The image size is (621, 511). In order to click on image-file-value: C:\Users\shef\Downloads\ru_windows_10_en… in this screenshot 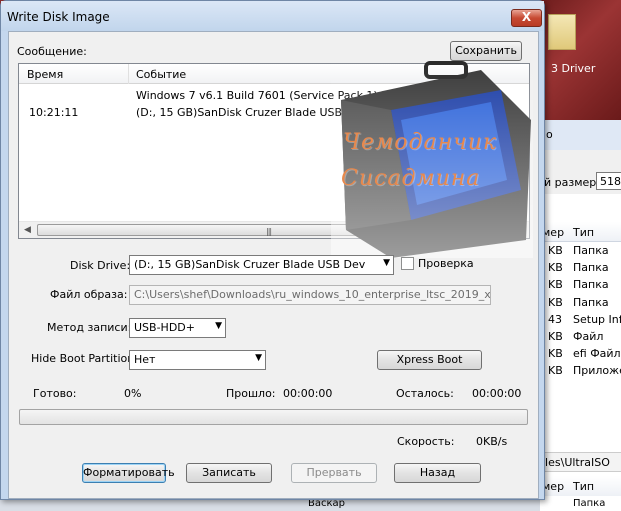, I will do `click(312, 294)`.